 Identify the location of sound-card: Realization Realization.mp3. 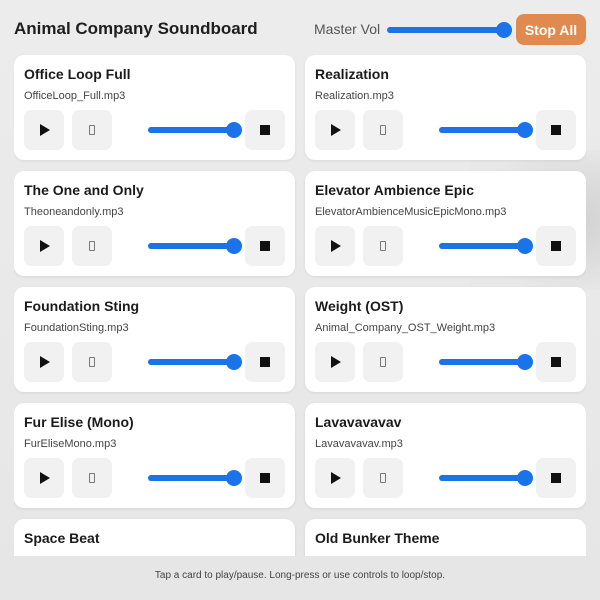
(445, 107).